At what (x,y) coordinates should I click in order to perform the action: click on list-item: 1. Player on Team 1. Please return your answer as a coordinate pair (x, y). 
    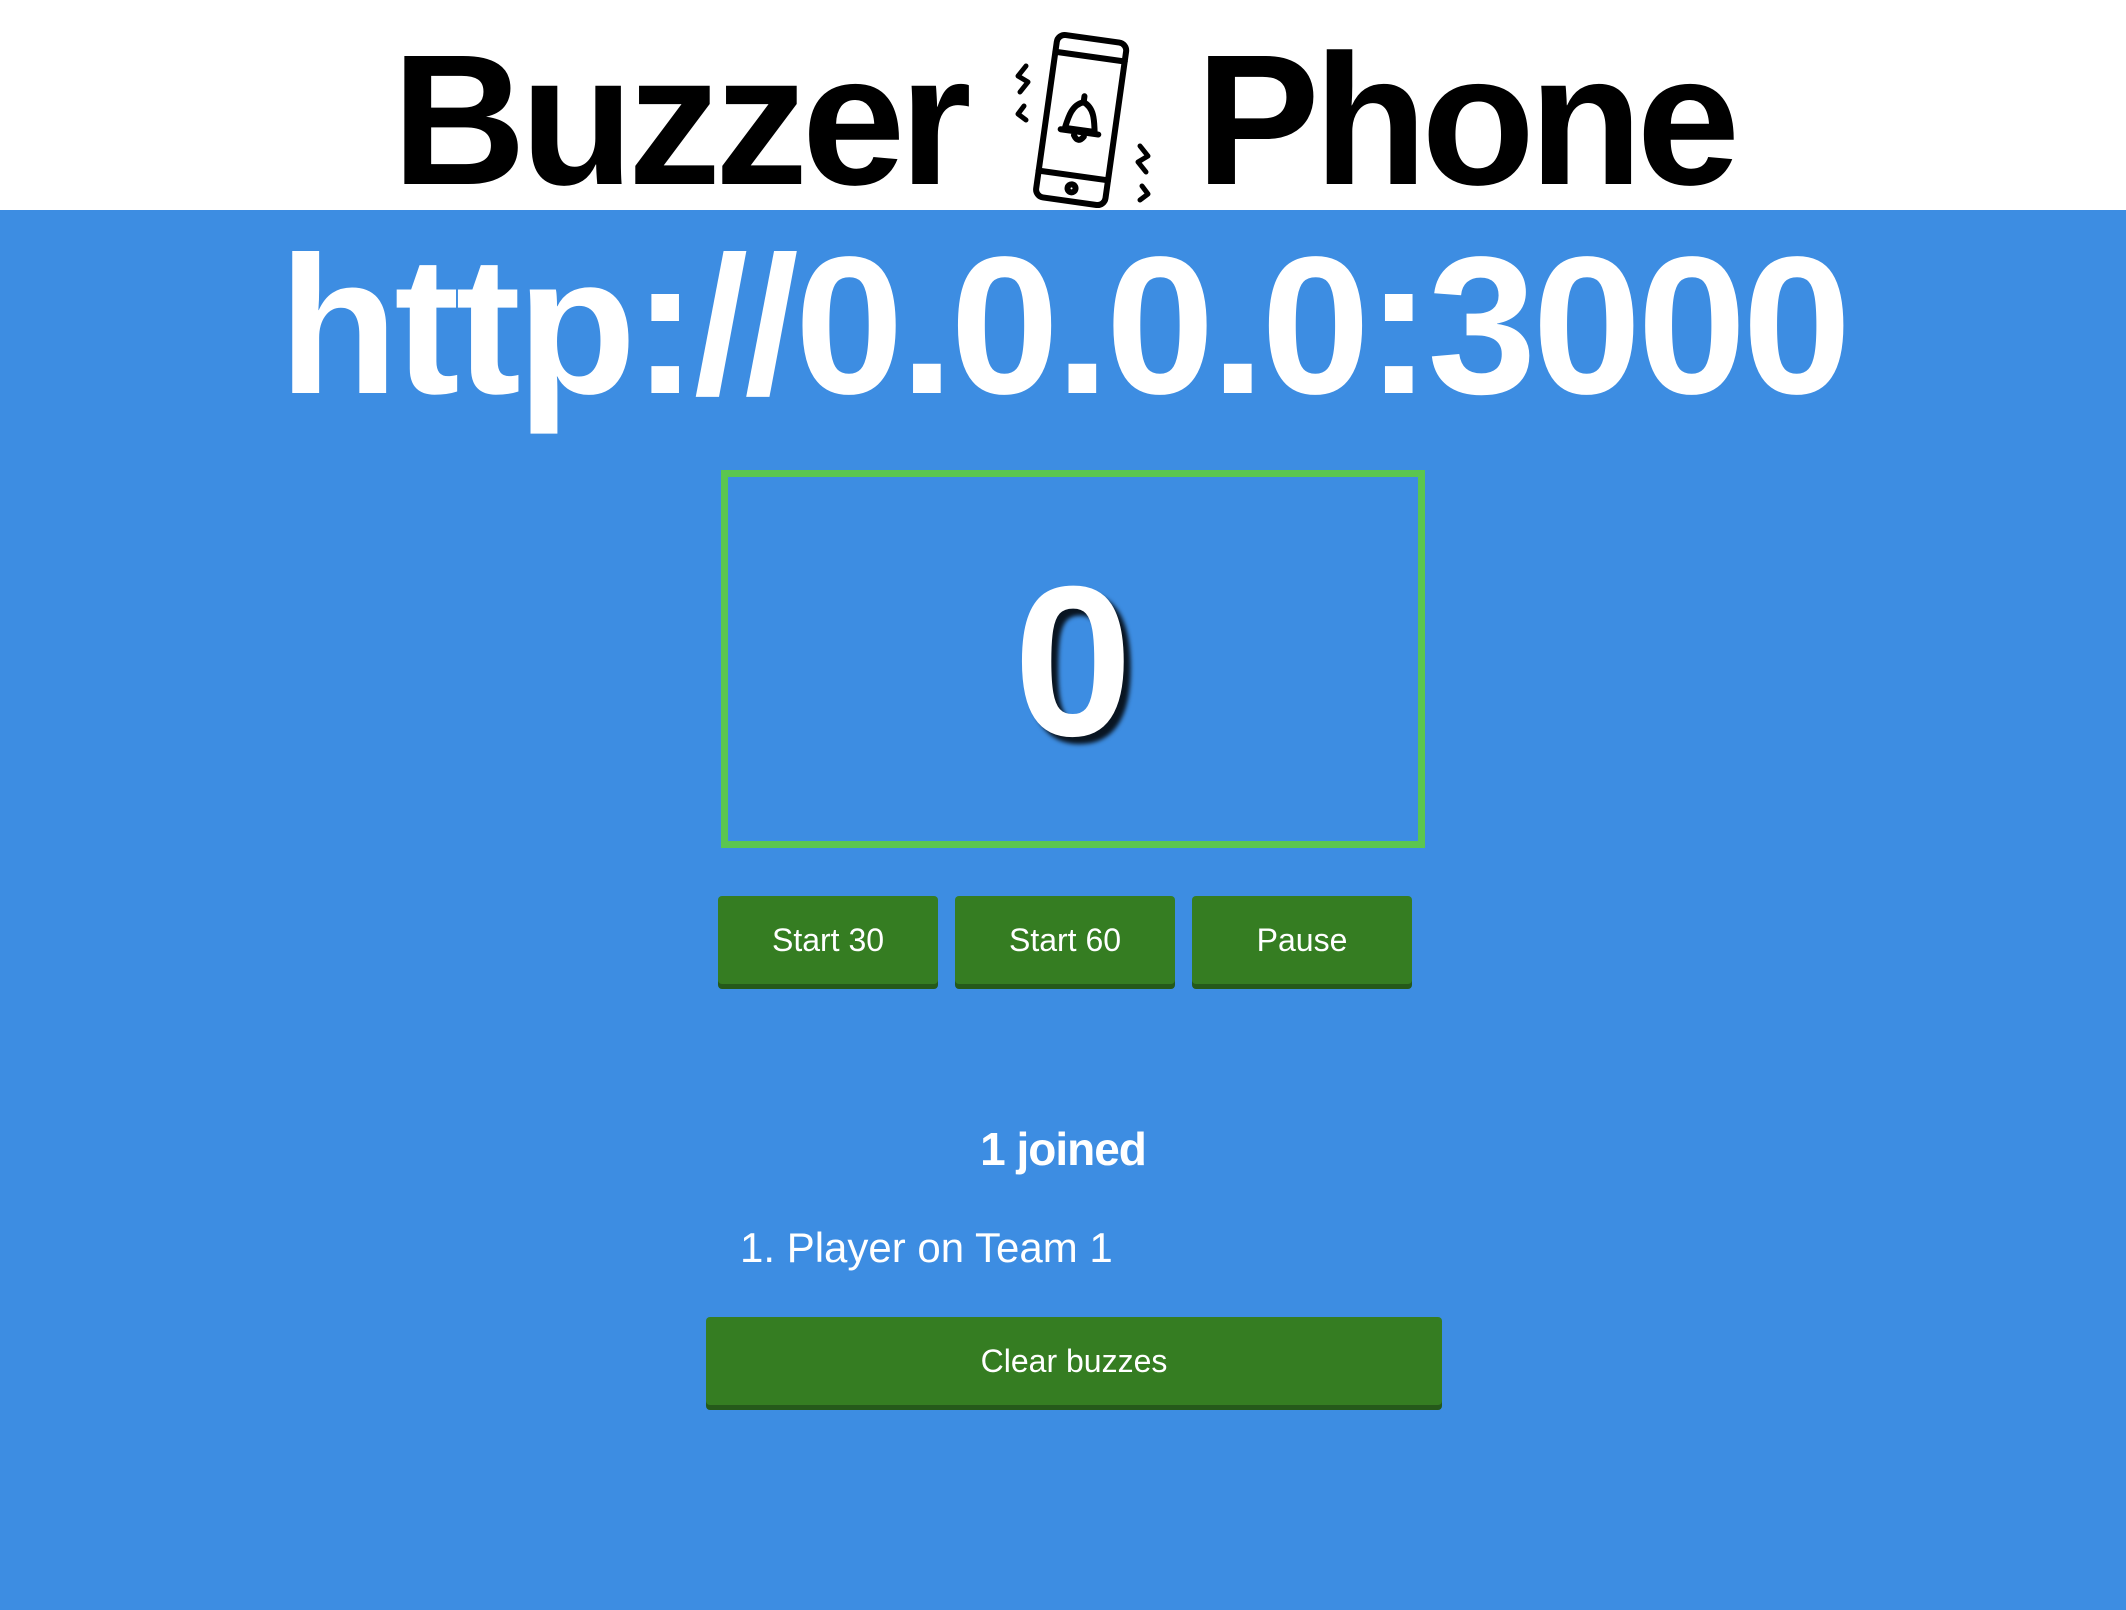
    Looking at the image, I should click on (926, 1247).